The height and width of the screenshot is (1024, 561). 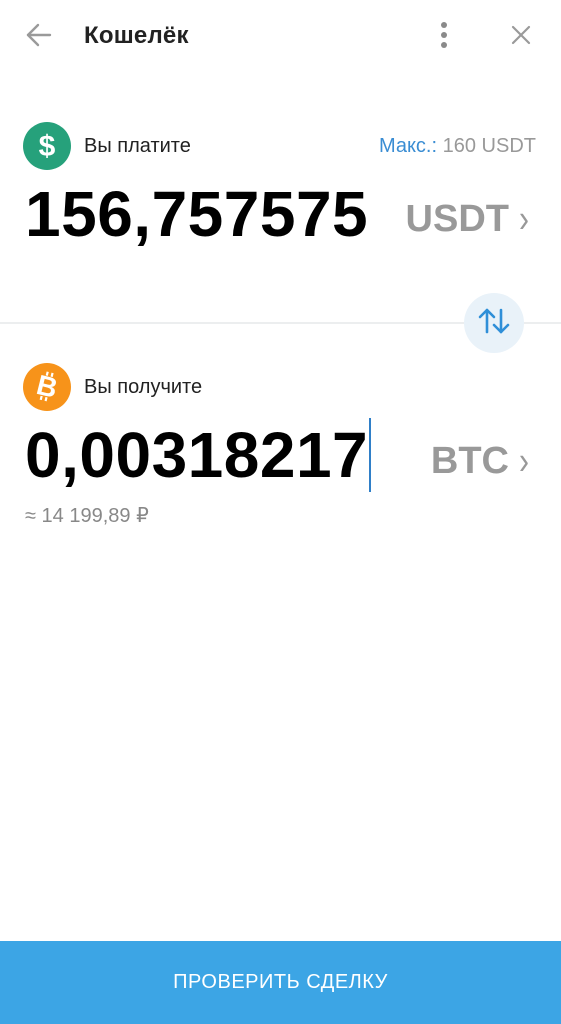 I want to click on back-button, so click(x=39, y=37).